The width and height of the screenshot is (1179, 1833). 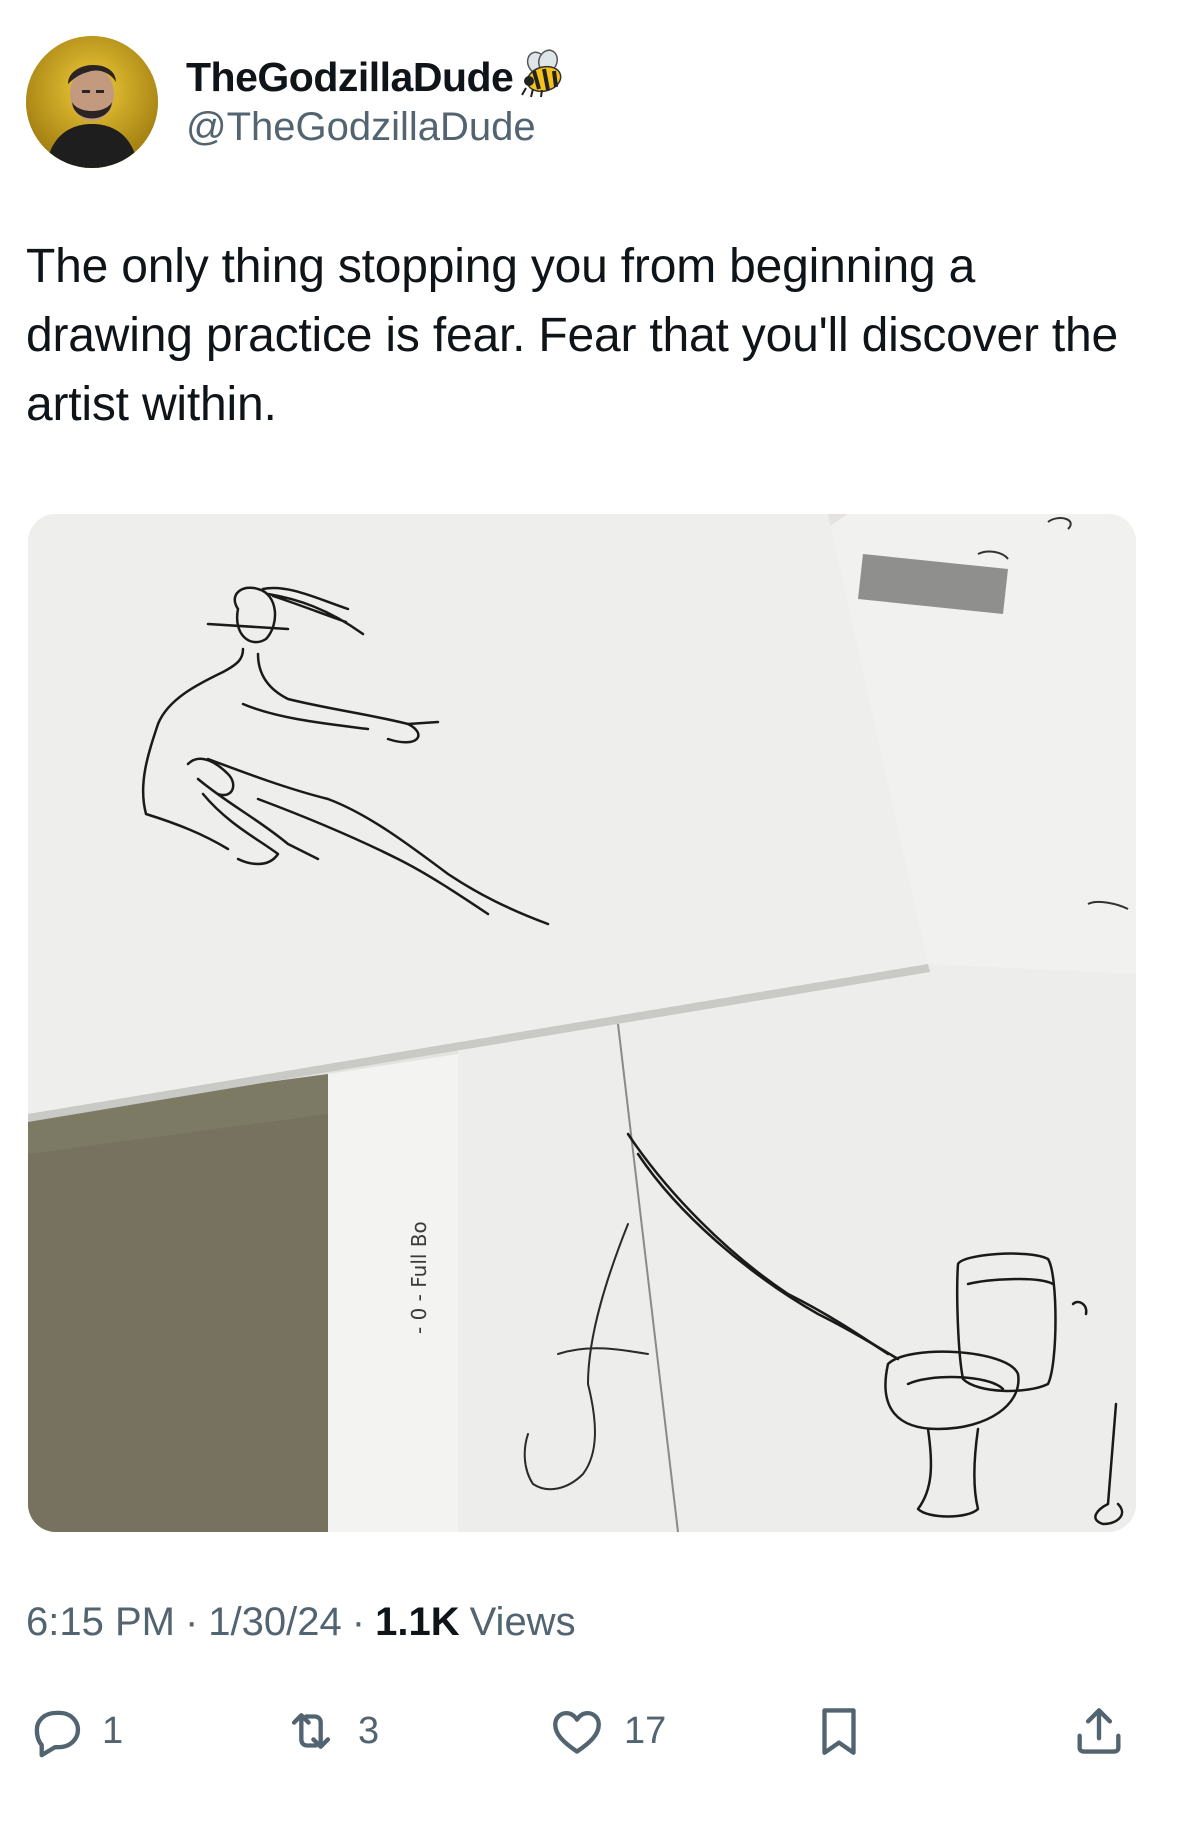 I want to click on display-name: TheGodzillaDude, so click(x=350, y=77).